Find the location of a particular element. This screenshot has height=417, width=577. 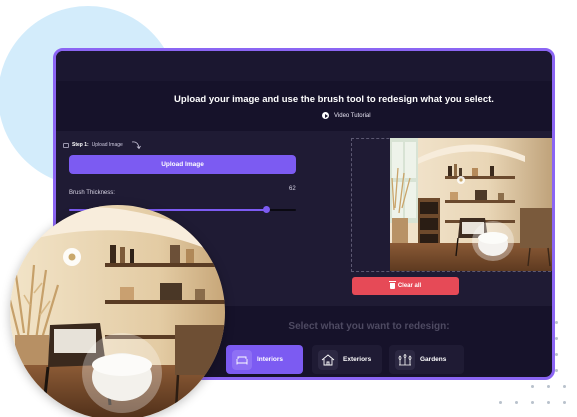

category-exteriors: Exteriors is located at coordinates (347, 359).